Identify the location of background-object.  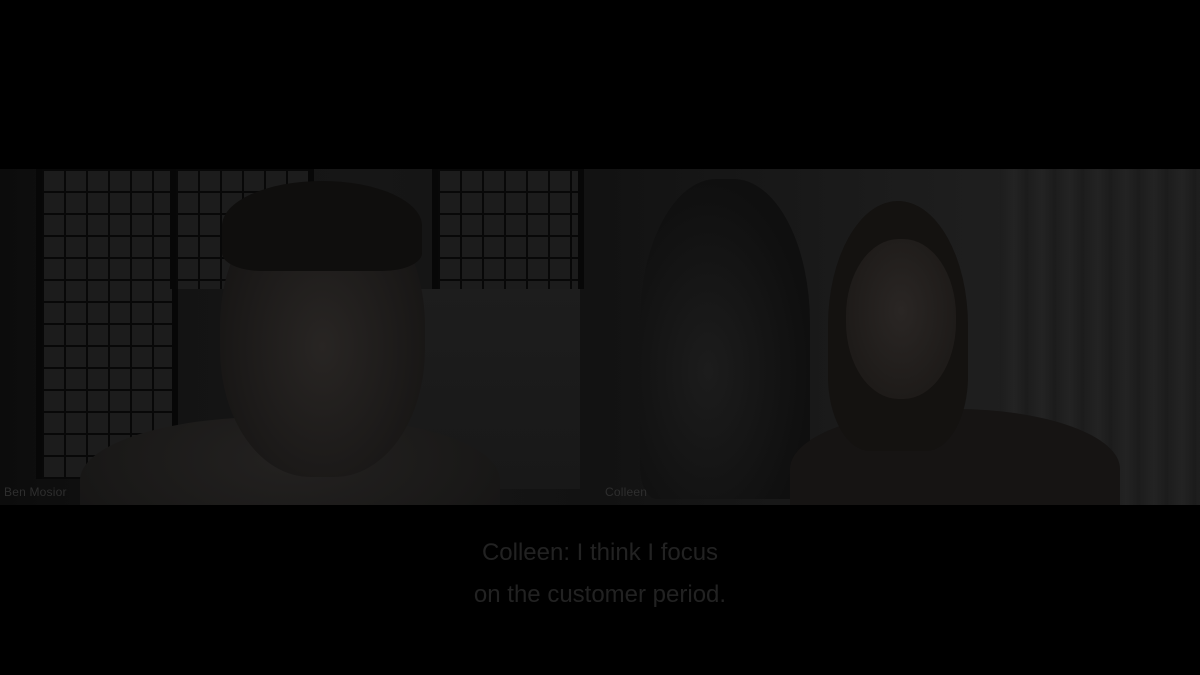
(725, 339).